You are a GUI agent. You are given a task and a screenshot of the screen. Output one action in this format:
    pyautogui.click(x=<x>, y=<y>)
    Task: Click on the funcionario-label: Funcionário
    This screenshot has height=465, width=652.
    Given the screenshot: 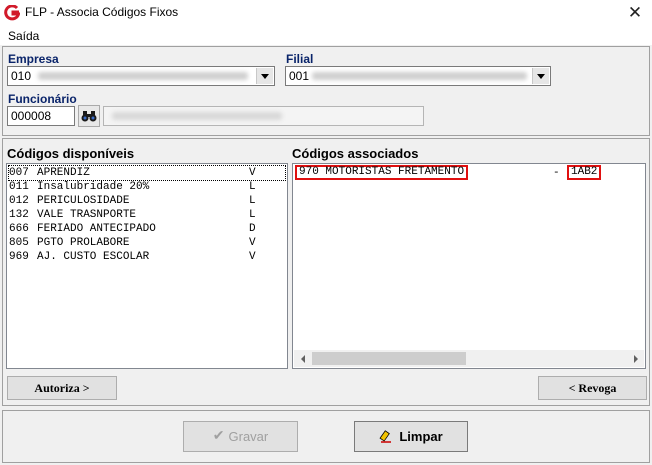 What is the action you would take?
    pyautogui.click(x=42, y=99)
    